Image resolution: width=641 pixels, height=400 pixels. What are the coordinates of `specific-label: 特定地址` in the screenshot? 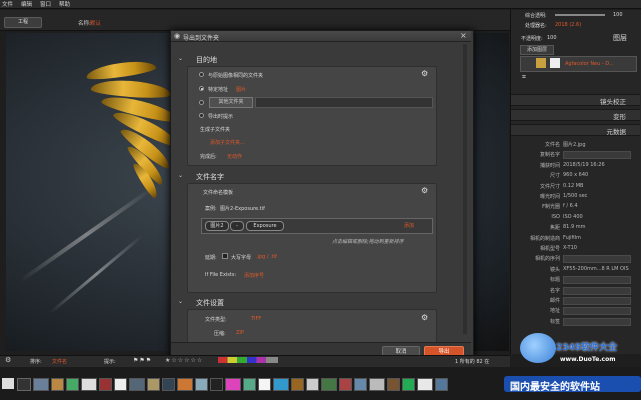 It's located at (218, 90).